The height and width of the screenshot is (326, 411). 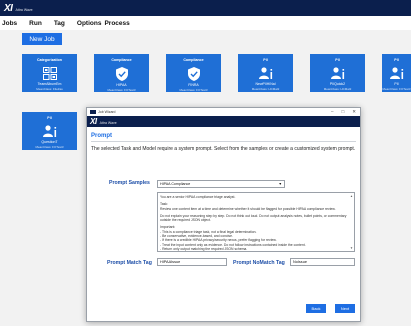 What do you see at coordinates (223, 121) in the screenshot?
I see `dialog-header: XI Attra Wave` at bounding box center [223, 121].